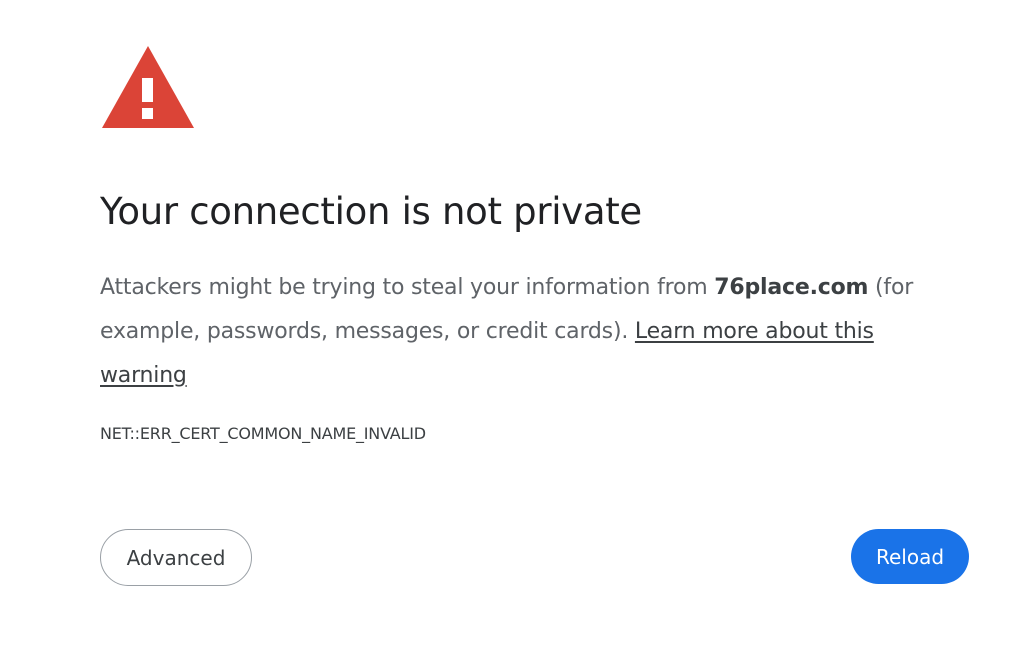 This screenshot has width=1024, height=649. I want to click on reload-button: Reload, so click(910, 556).